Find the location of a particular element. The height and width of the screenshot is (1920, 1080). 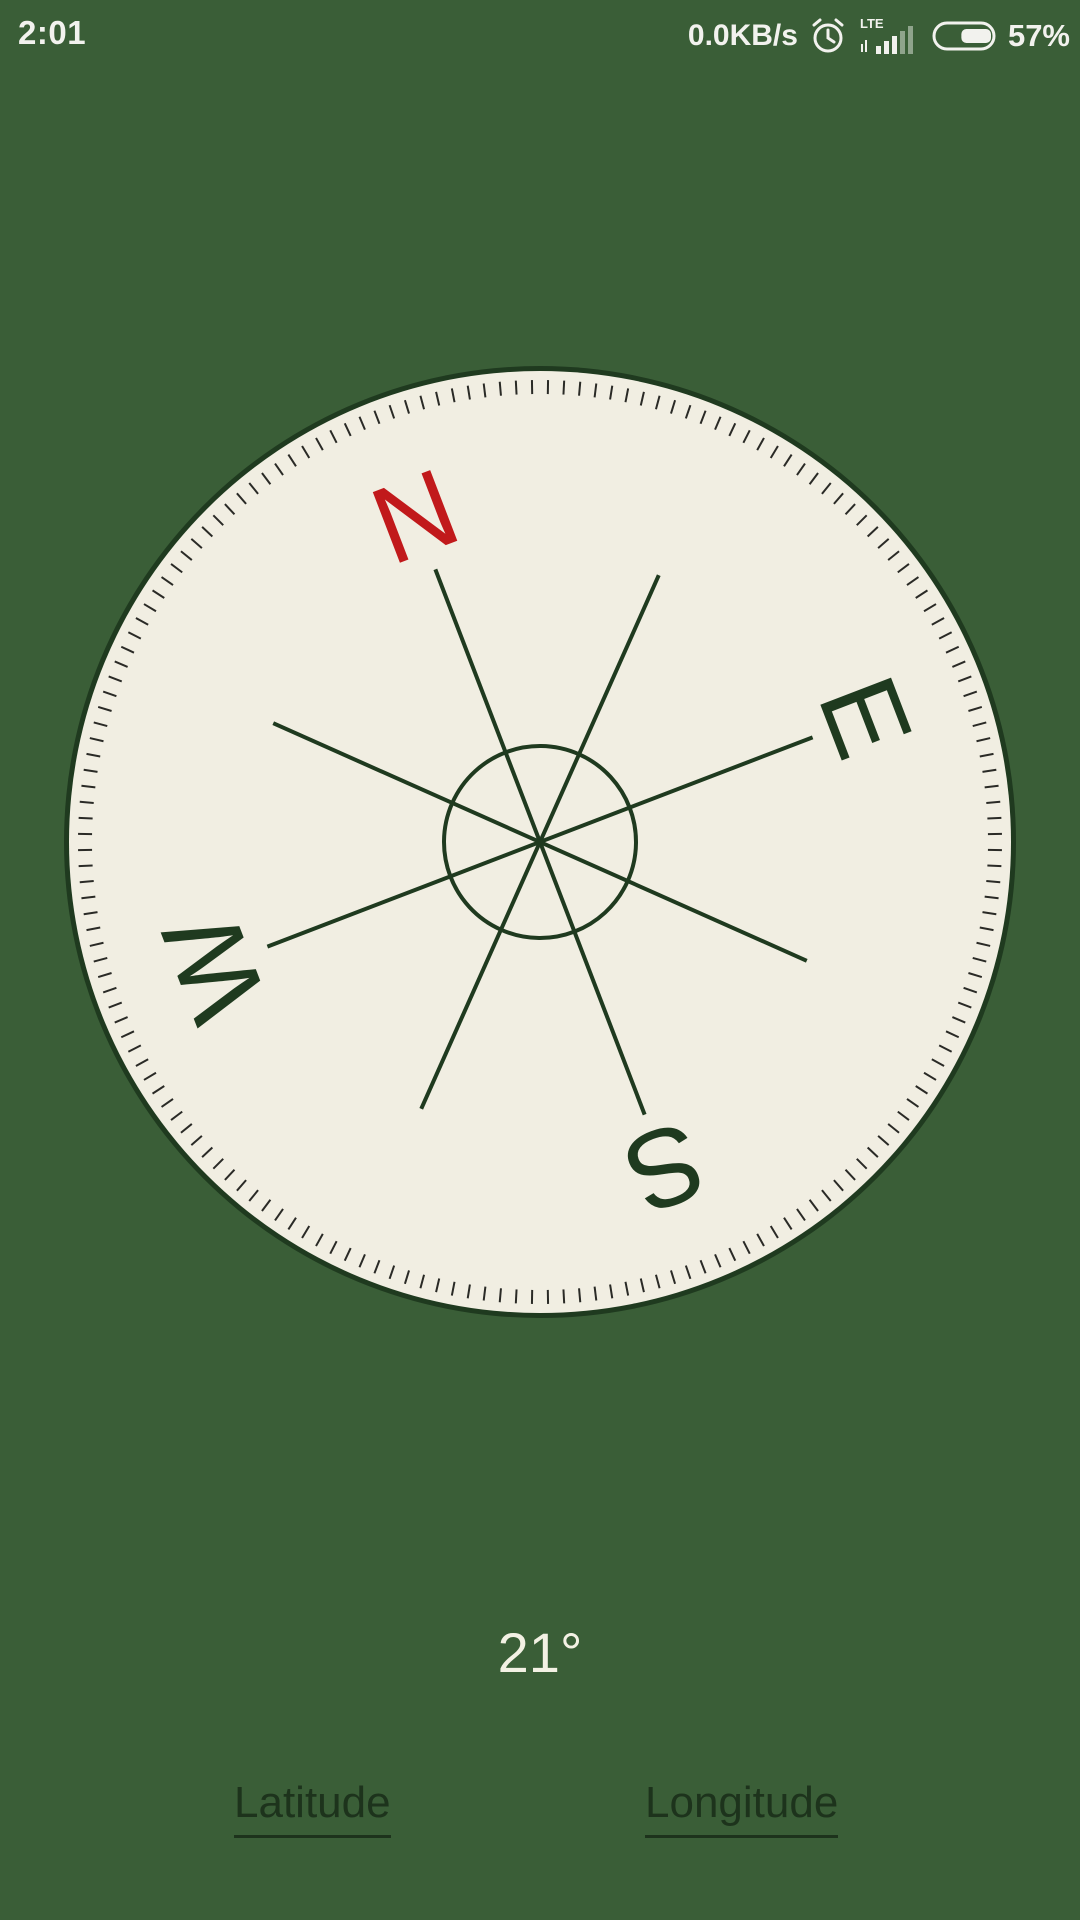

battery-icon is located at coordinates (965, 36).